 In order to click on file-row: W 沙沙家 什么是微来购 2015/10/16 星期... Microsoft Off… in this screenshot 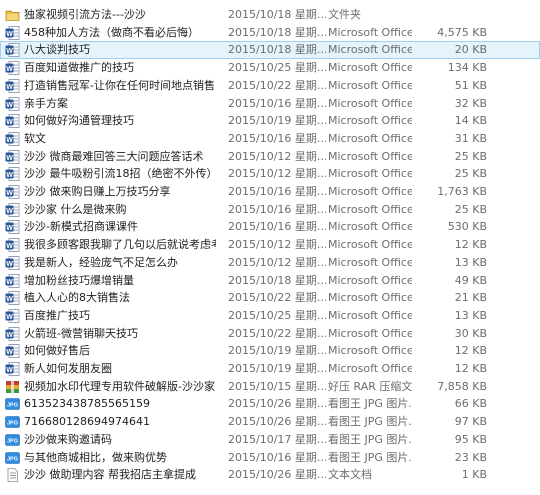, I will do `click(270, 210)`.